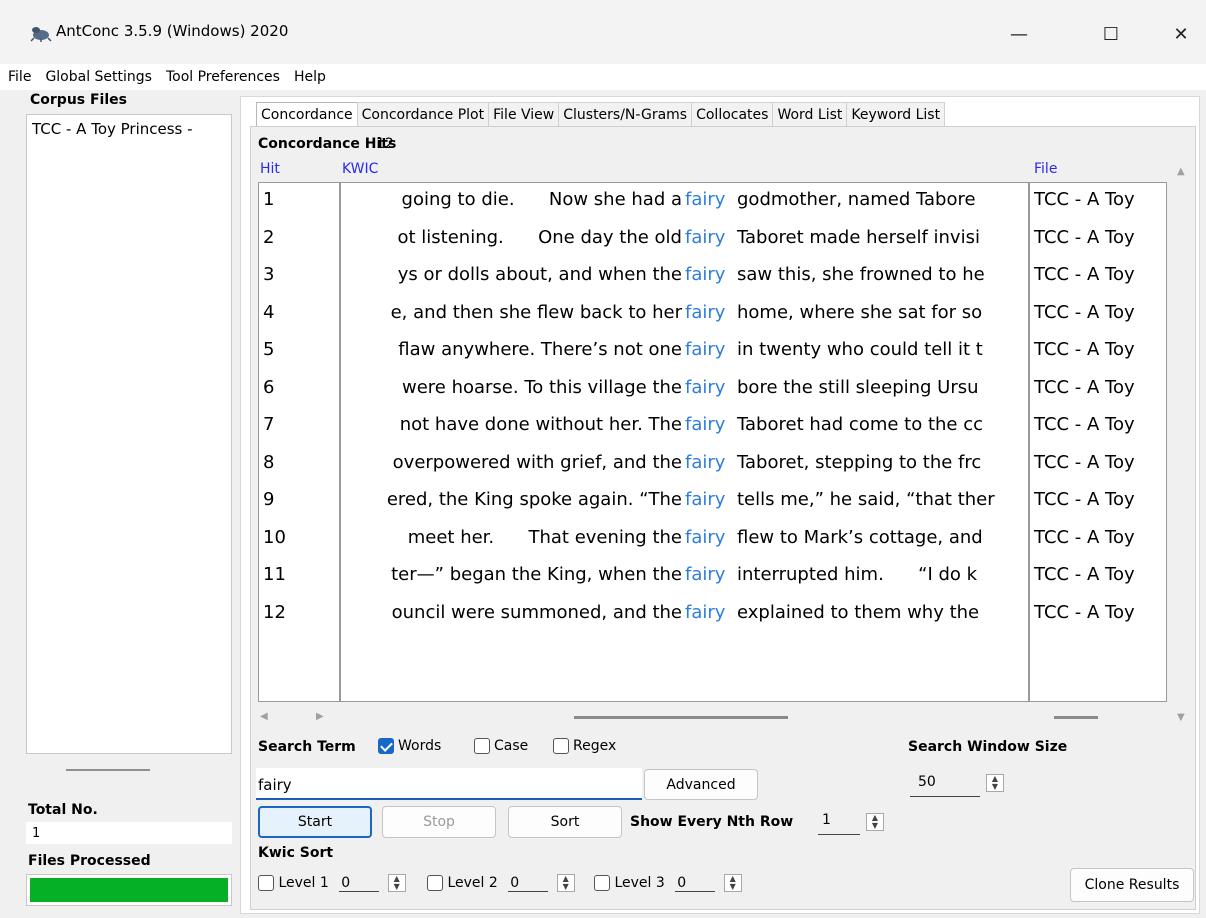  I want to click on tab-clusters-ngrams: Clusters/N-Grams, so click(625, 114).